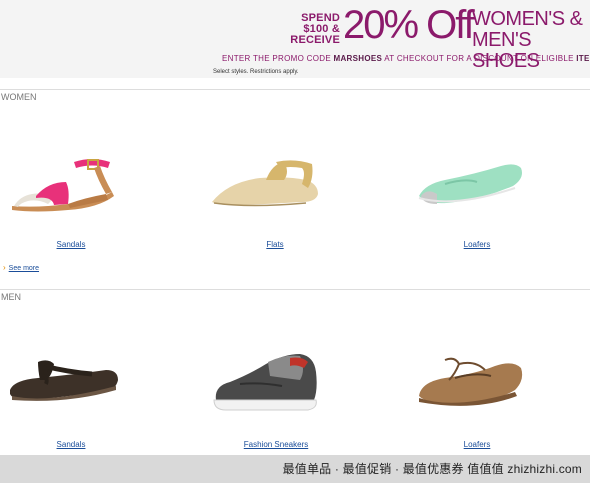 The image size is (590, 483). What do you see at coordinates (256, 72) in the screenshot?
I see `restrictions-note: Select styles. Restrictions apply.` at bounding box center [256, 72].